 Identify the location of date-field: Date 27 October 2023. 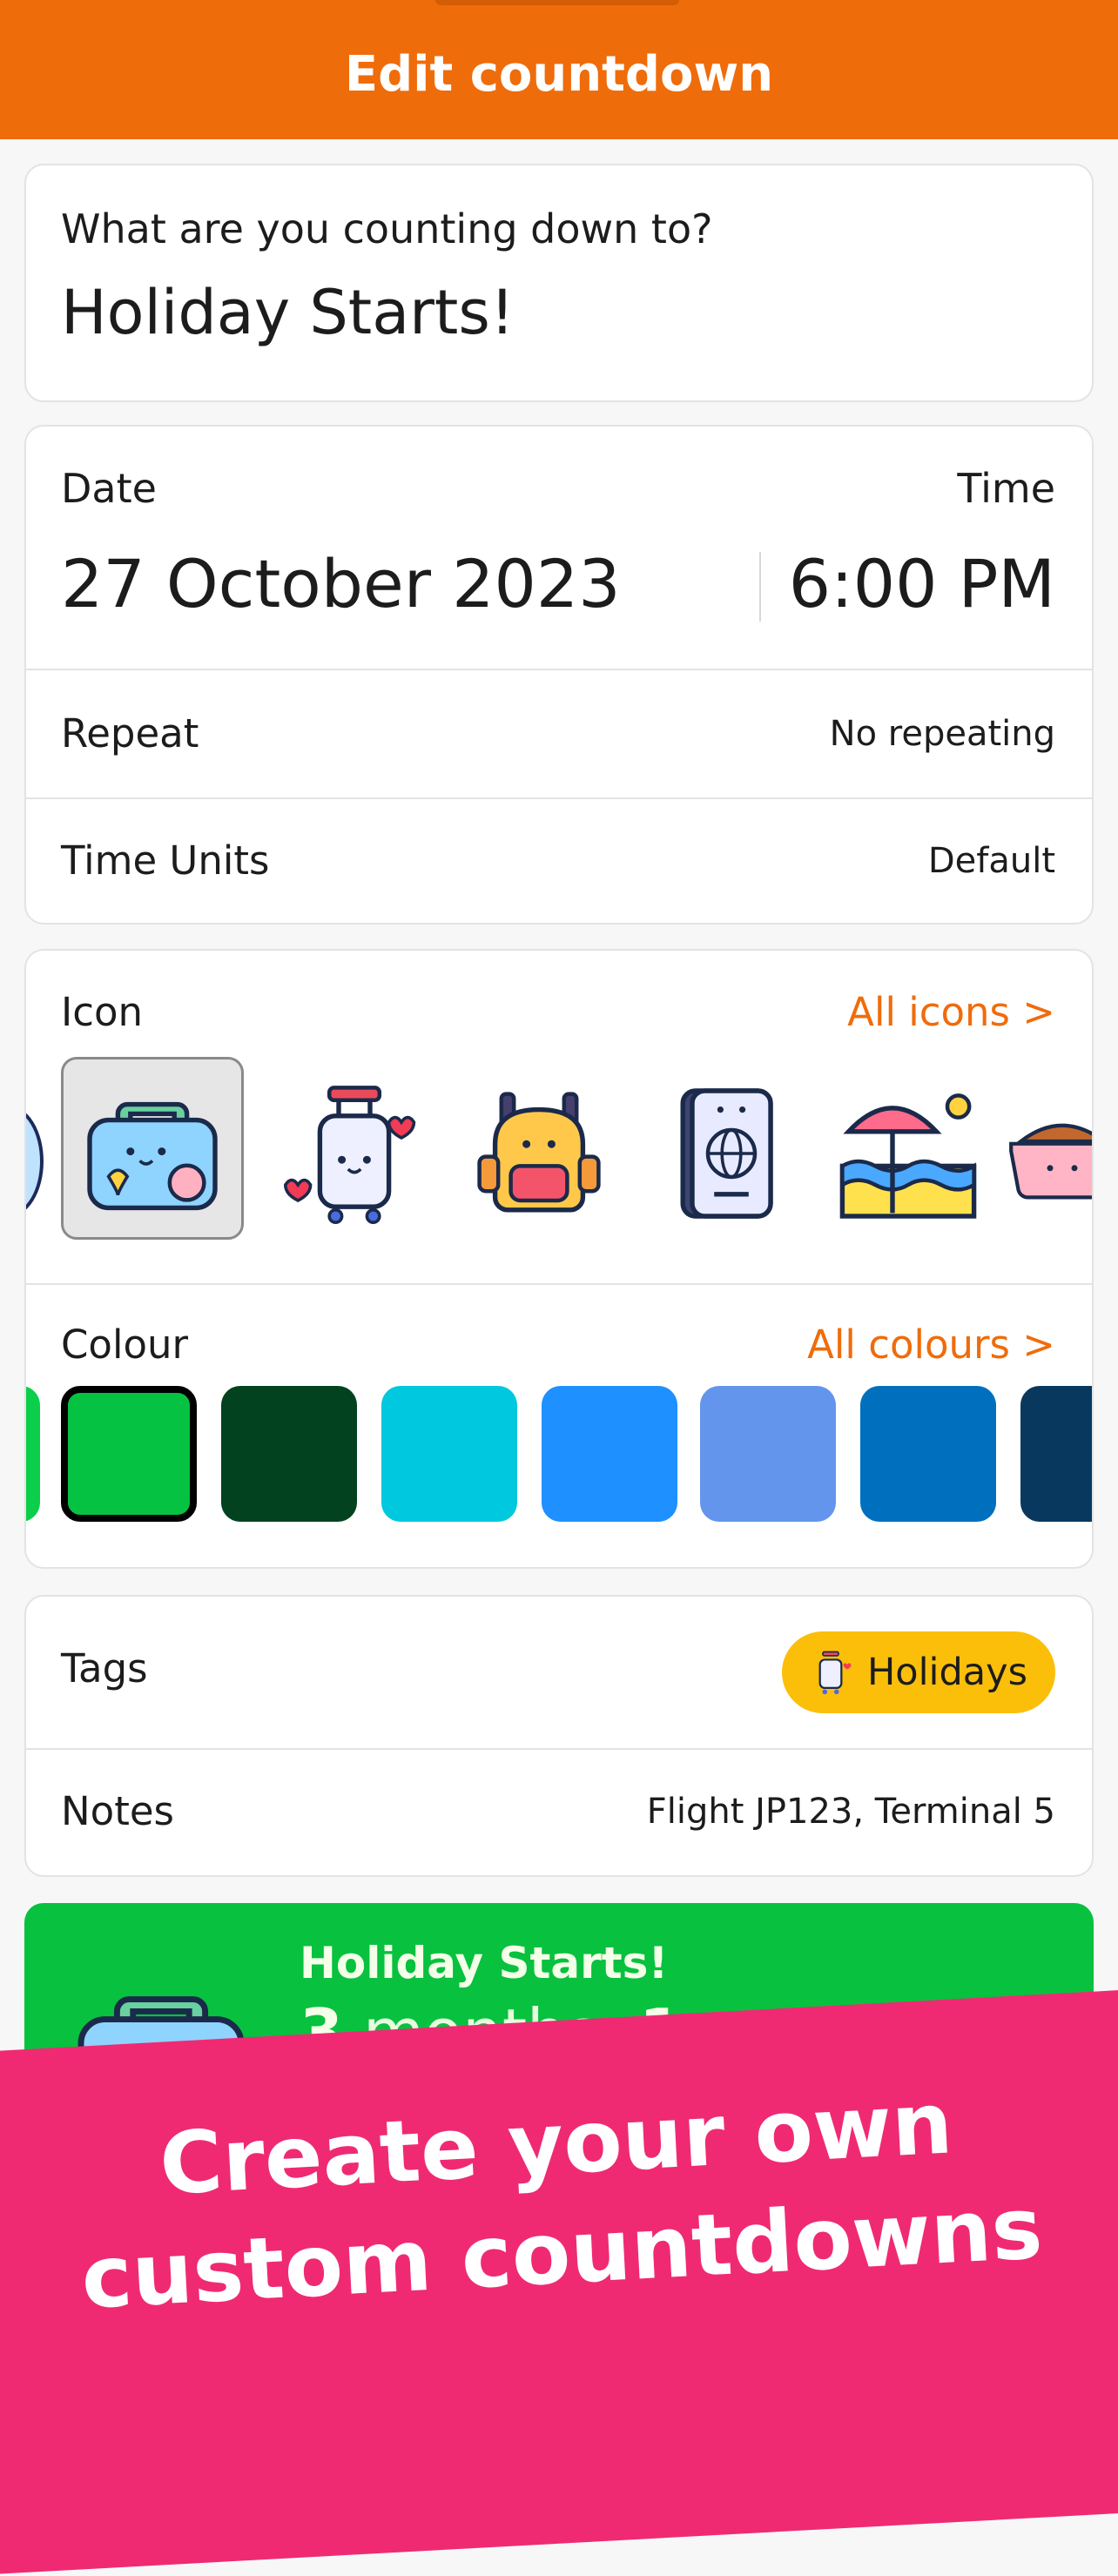
(387, 548).